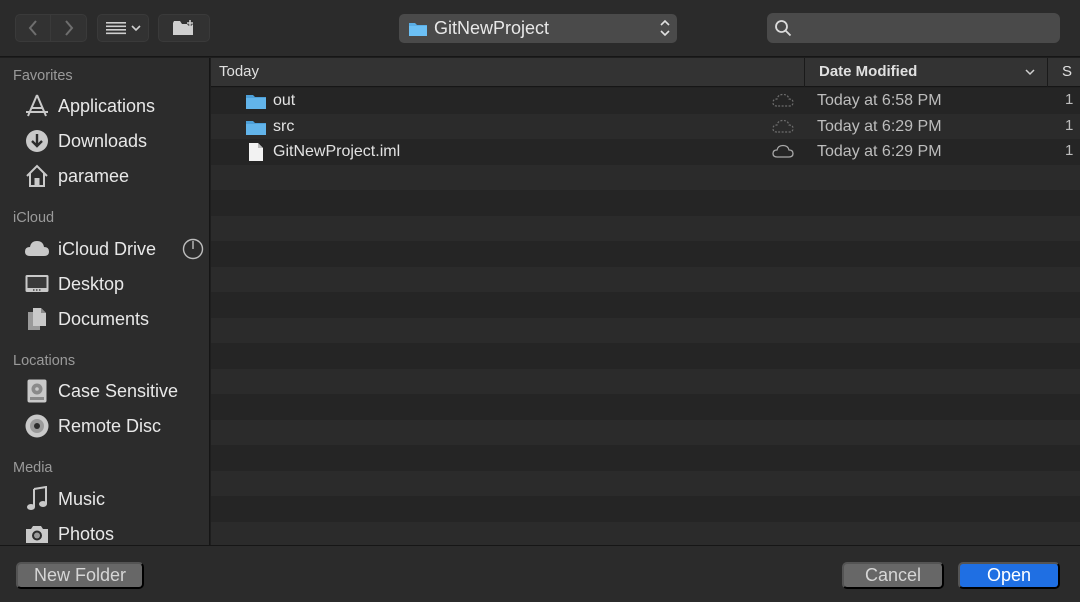 This screenshot has height=602, width=1080. What do you see at coordinates (107, 248) in the screenshot?
I see `sidebar-item-label: iCloud Drive` at bounding box center [107, 248].